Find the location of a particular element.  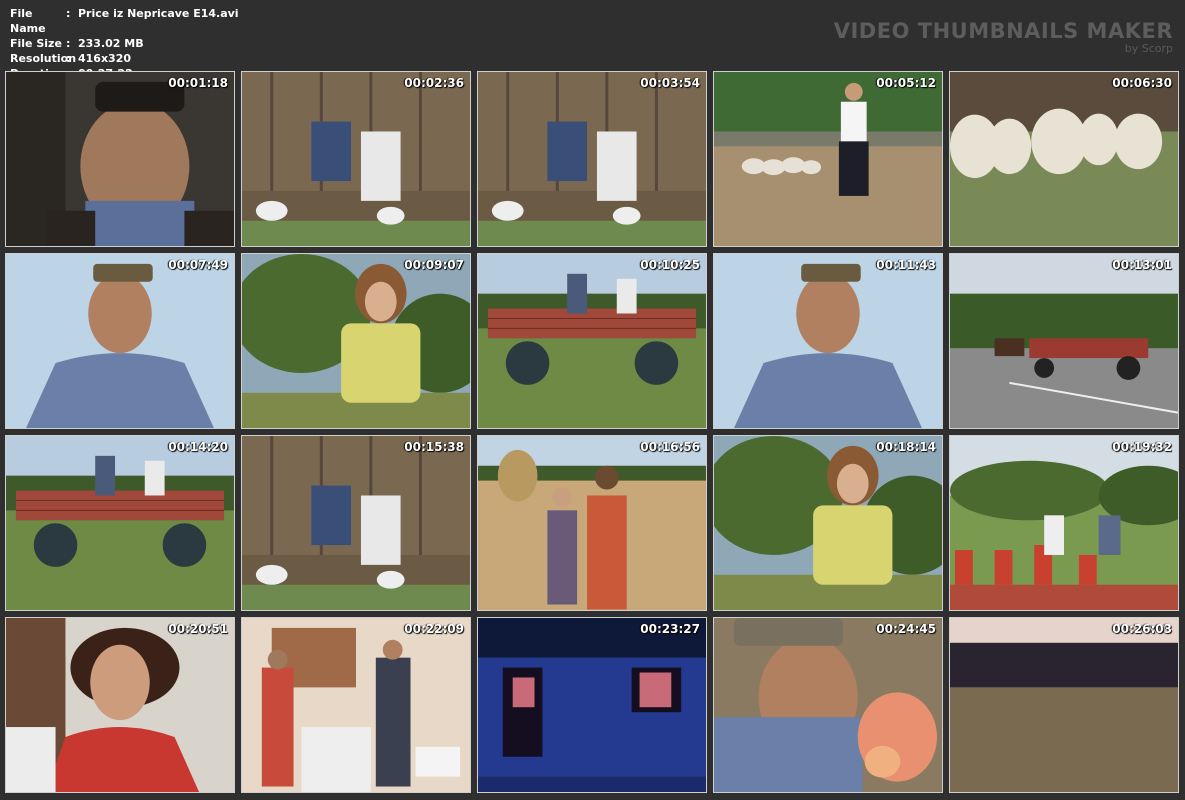

video-thumbnail: 00:15:38 is located at coordinates (356, 523).